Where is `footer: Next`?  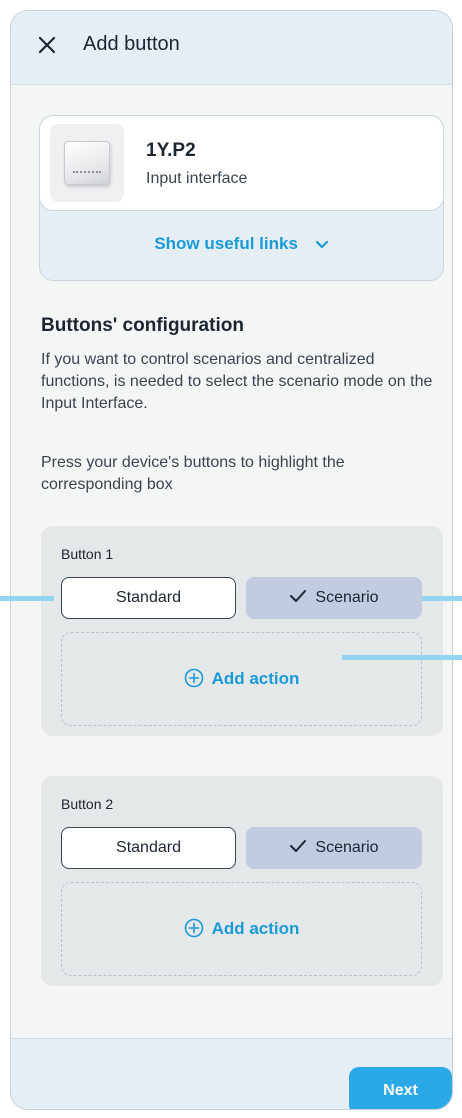
footer: Next is located at coordinates (231, 1073).